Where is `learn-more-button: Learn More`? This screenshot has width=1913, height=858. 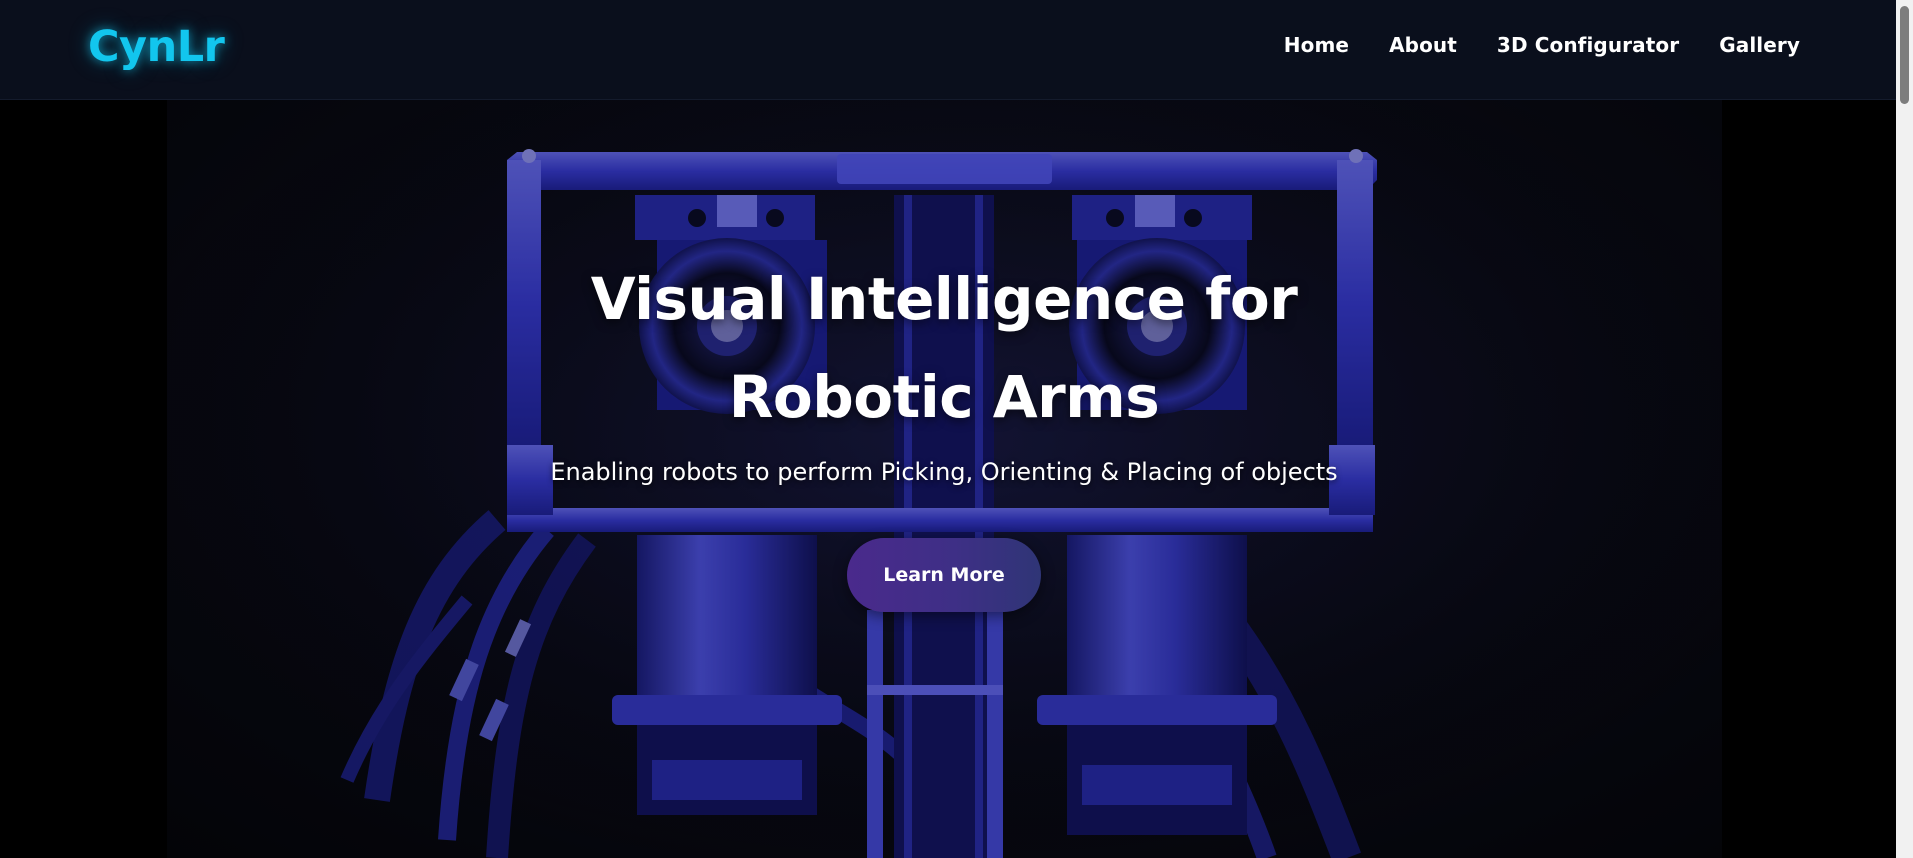 learn-more-button: Learn More is located at coordinates (944, 575).